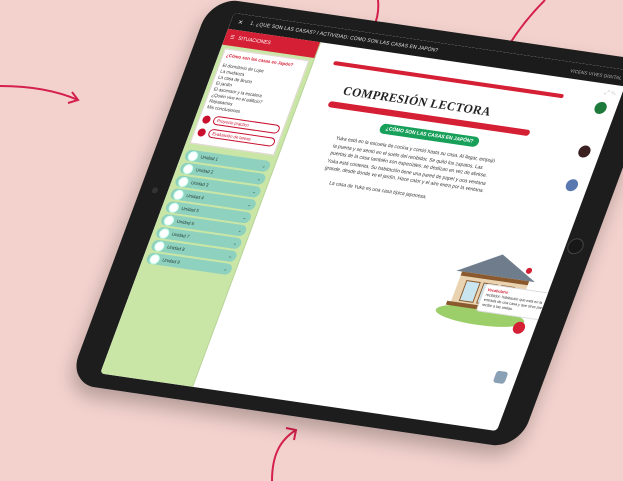  I want to click on close-icon: ✕, so click(240, 22).